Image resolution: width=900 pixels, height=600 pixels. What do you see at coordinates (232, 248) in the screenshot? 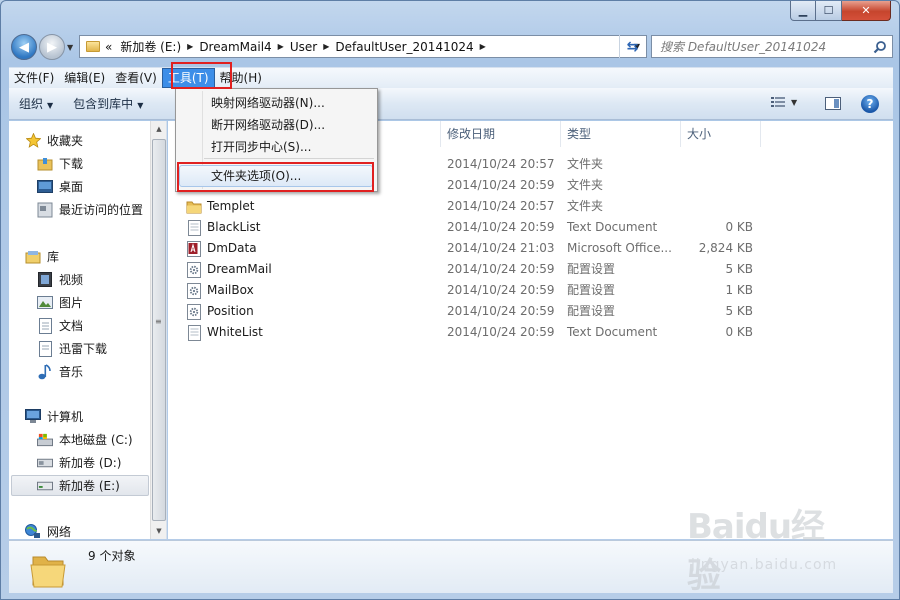
I see `file-name: DmData` at bounding box center [232, 248].